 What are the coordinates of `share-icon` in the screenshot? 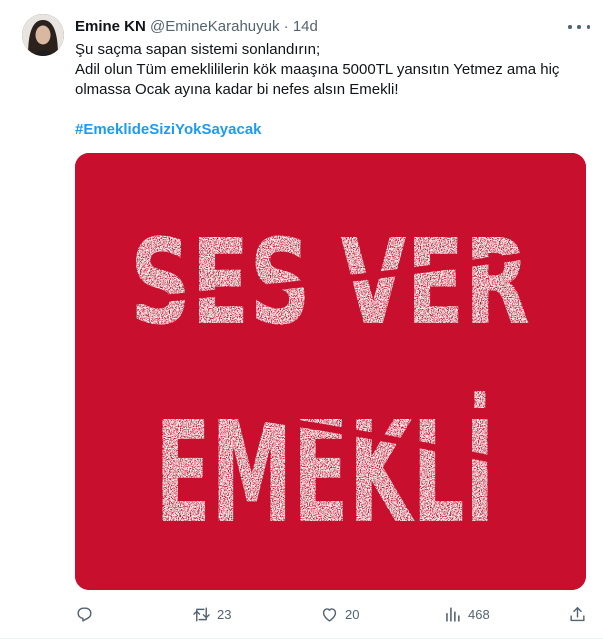 It's located at (577, 613).